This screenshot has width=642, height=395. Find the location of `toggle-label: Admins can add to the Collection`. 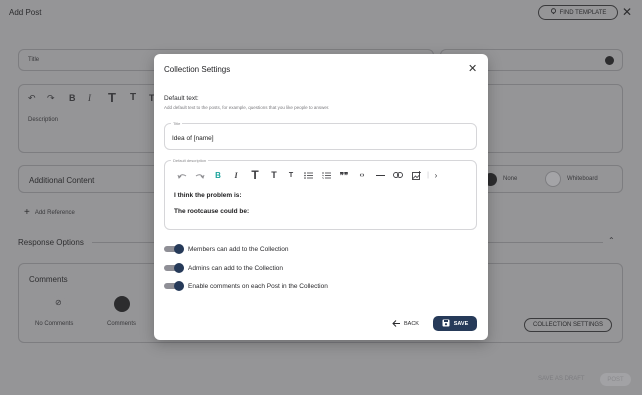

toggle-label: Admins can add to the Collection is located at coordinates (236, 268).